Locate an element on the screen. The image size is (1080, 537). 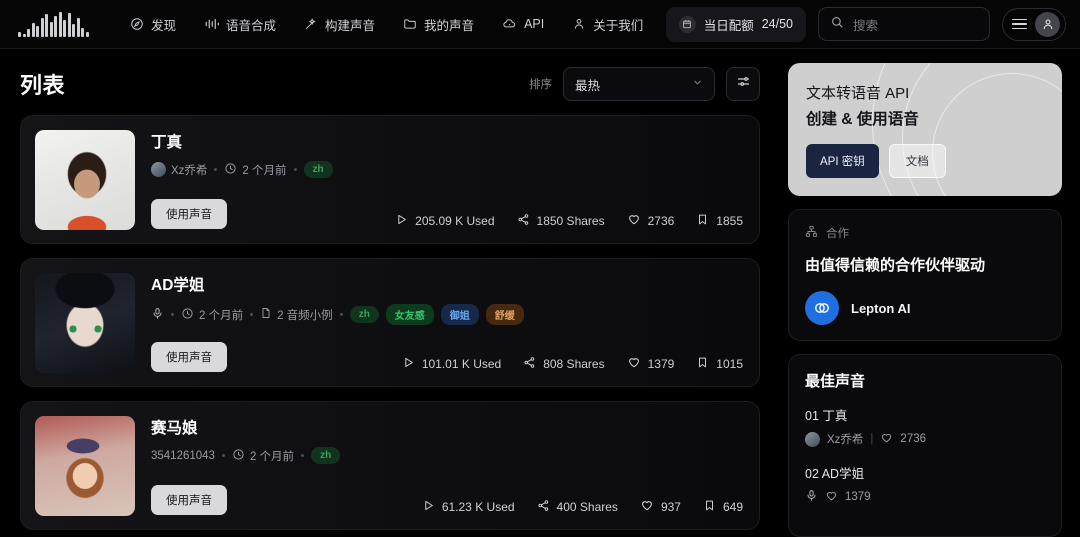
stat-saves-value: 1855 is located at coordinates (729, 220).